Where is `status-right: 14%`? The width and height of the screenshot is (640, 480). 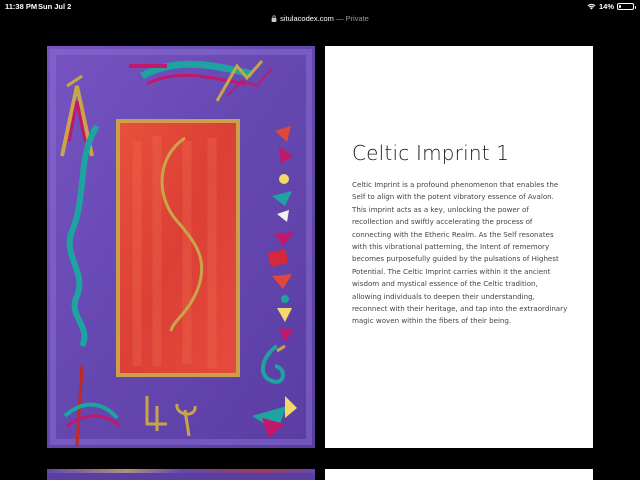 status-right: 14% is located at coordinates (611, 6).